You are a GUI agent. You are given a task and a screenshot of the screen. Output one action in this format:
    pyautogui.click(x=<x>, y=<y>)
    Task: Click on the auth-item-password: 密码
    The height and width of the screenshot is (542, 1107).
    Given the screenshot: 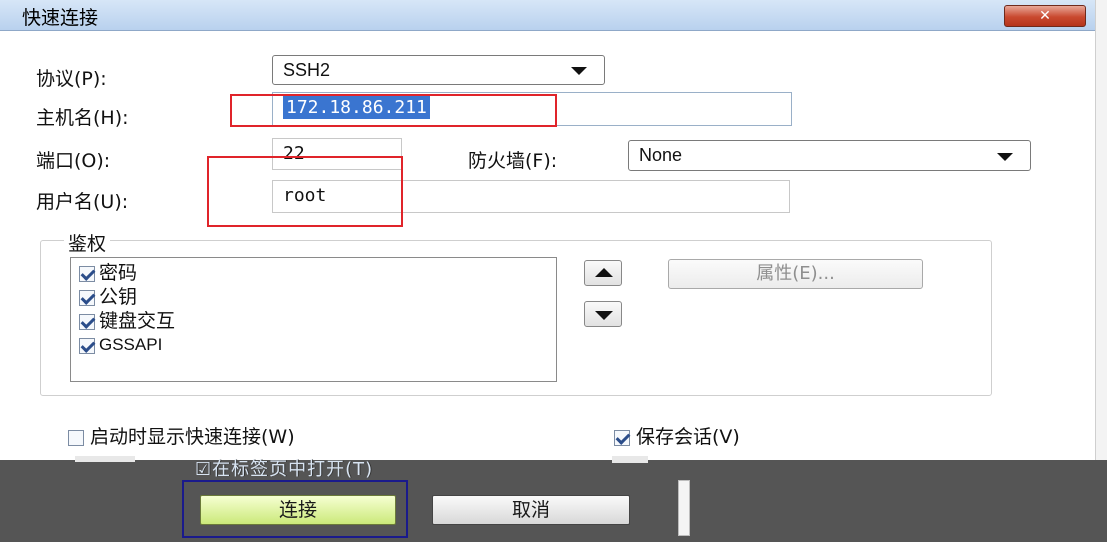 What is the action you would take?
    pyautogui.click(x=118, y=273)
    